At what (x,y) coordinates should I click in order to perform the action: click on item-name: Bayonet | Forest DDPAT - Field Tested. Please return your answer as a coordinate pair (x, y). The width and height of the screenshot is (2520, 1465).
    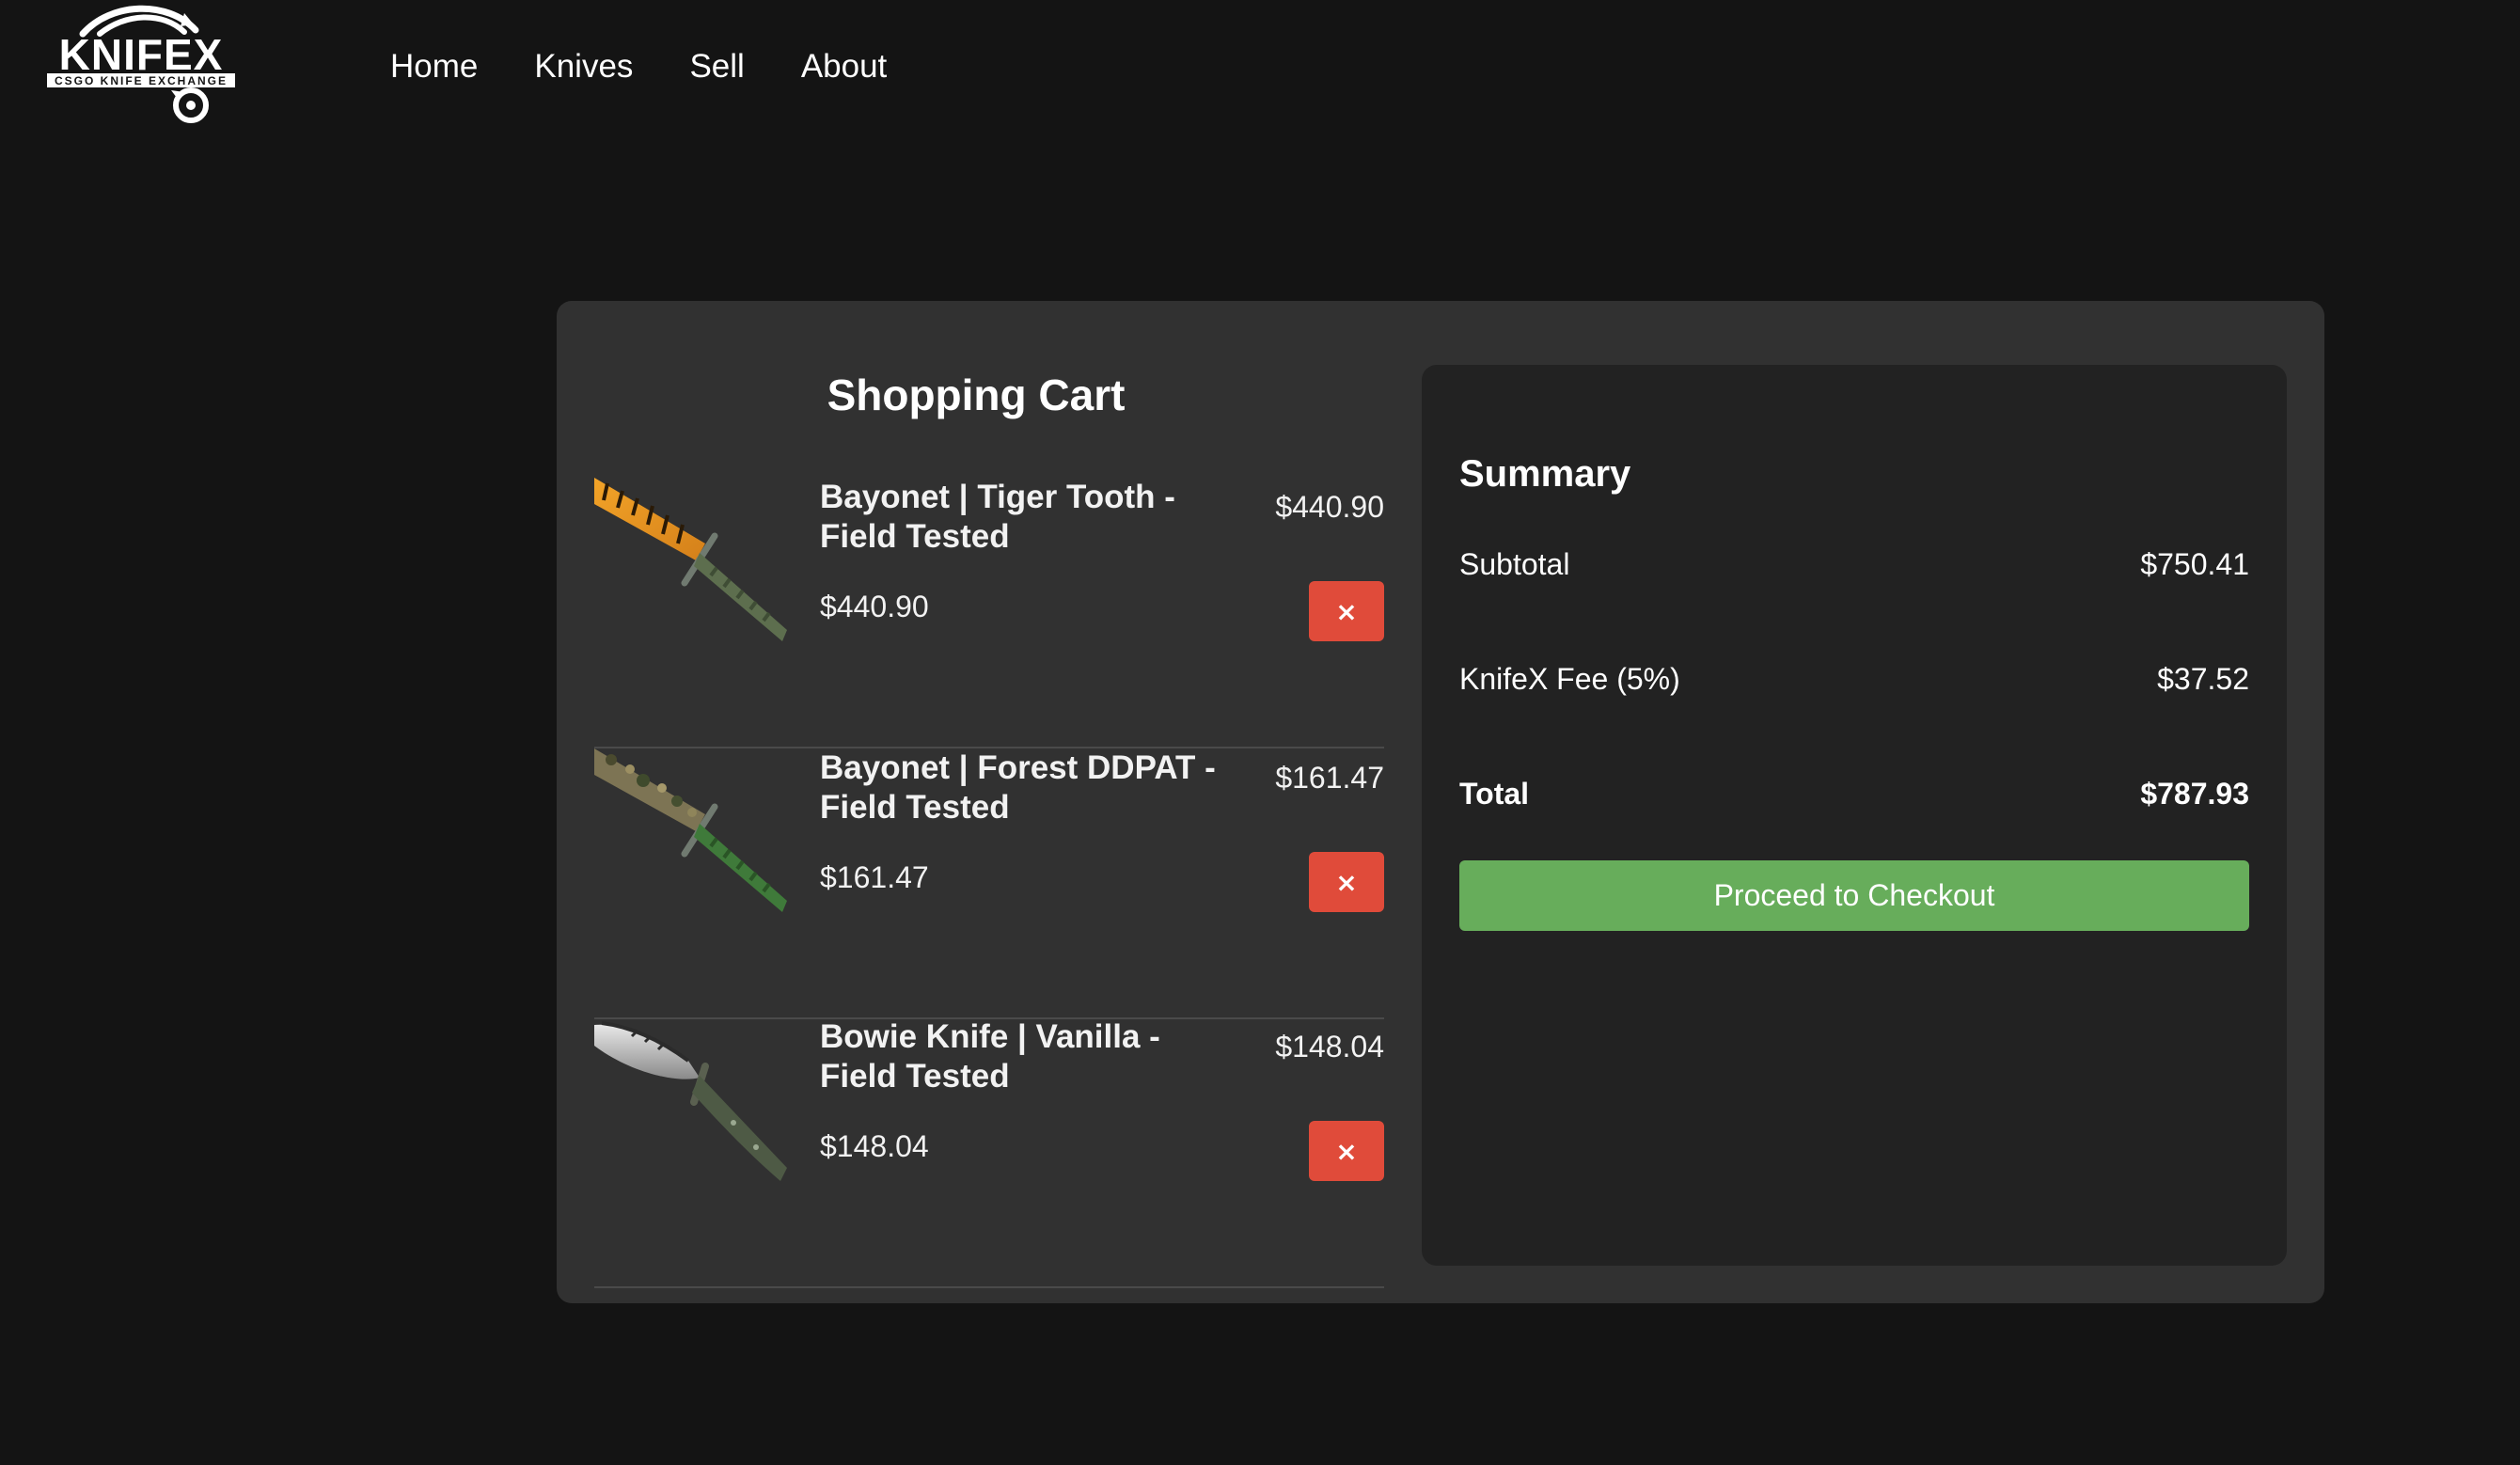
    Looking at the image, I should click on (1018, 787).